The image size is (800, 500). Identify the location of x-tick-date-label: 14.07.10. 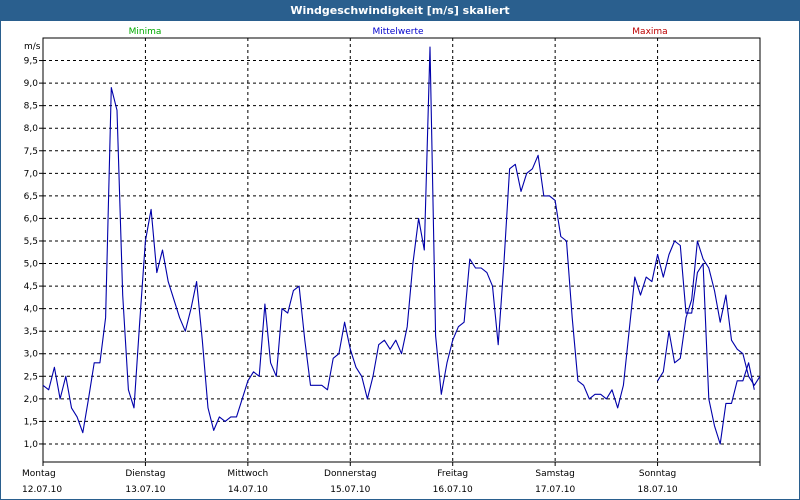
(248, 490).